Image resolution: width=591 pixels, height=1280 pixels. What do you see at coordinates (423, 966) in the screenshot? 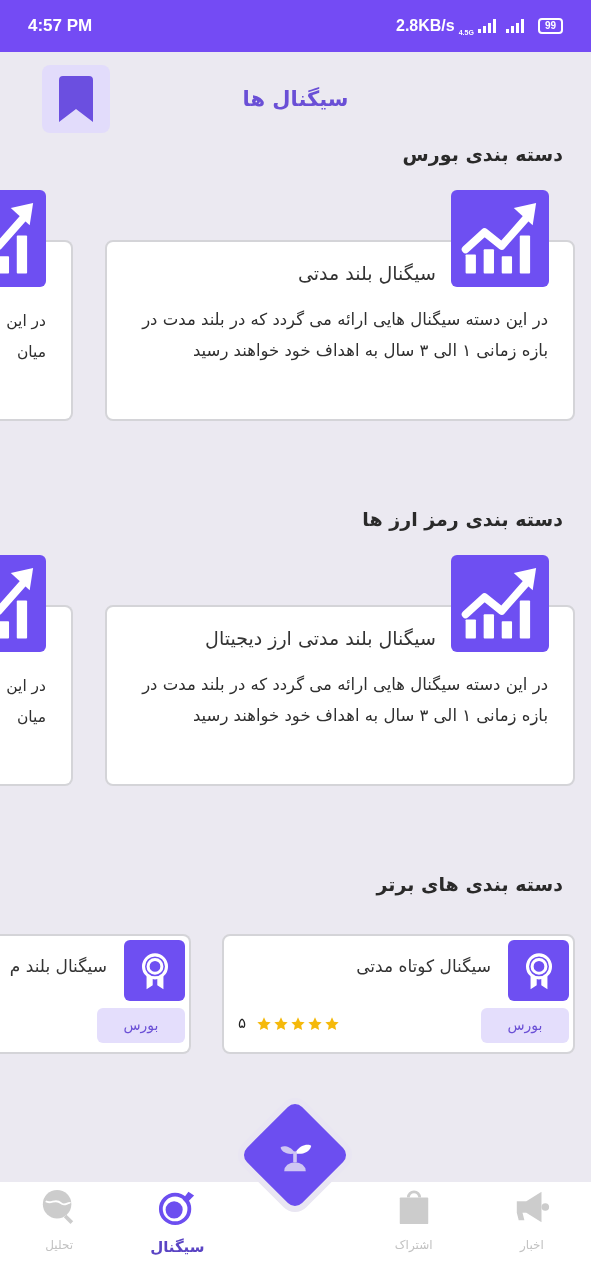
I see `card-title: سیگنال کوتاه مدتی` at bounding box center [423, 966].